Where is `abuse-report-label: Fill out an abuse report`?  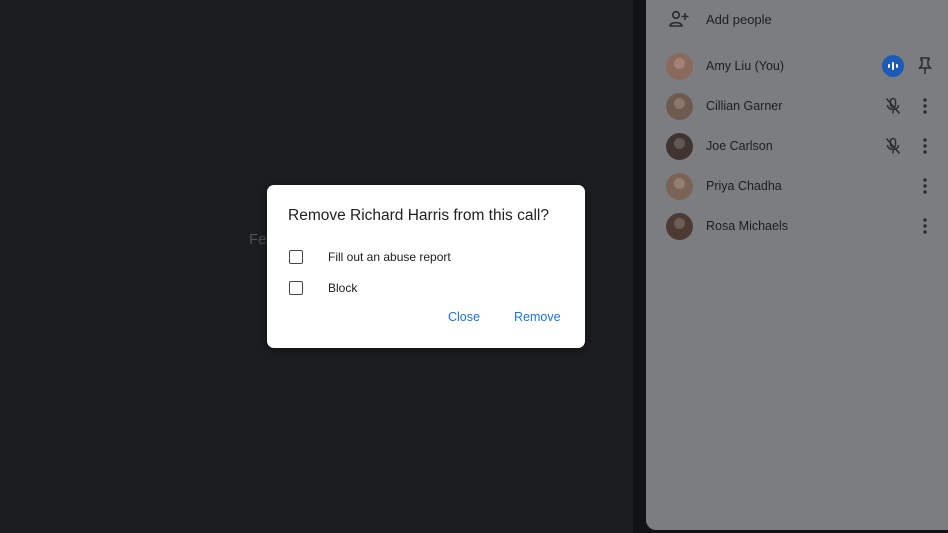
abuse-report-label: Fill out an abuse report is located at coordinates (389, 257).